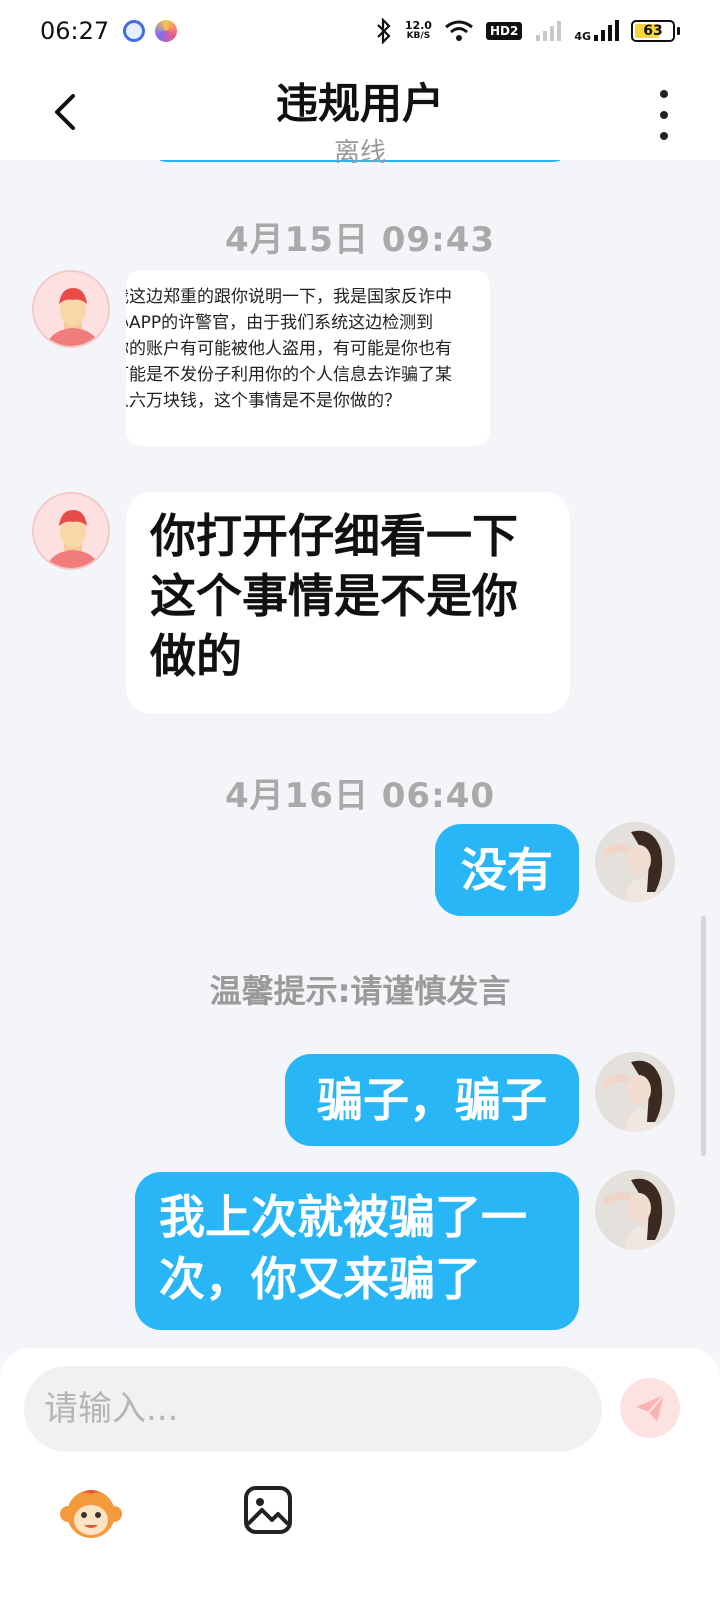 This screenshot has width=720, height=1600. I want to click on send-icon, so click(650, 1408).